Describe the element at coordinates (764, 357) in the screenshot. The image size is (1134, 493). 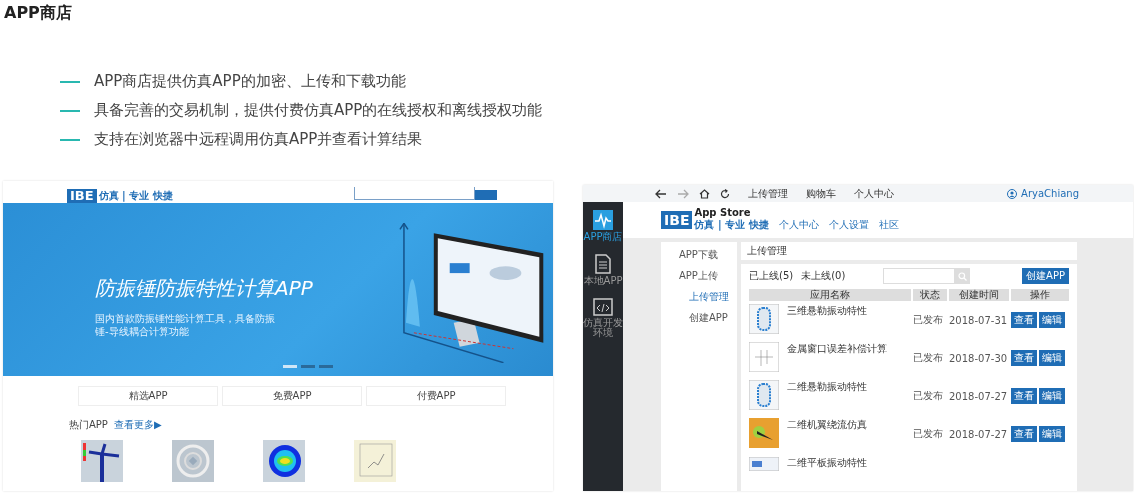
I see `sketch-thumbnail` at that location.